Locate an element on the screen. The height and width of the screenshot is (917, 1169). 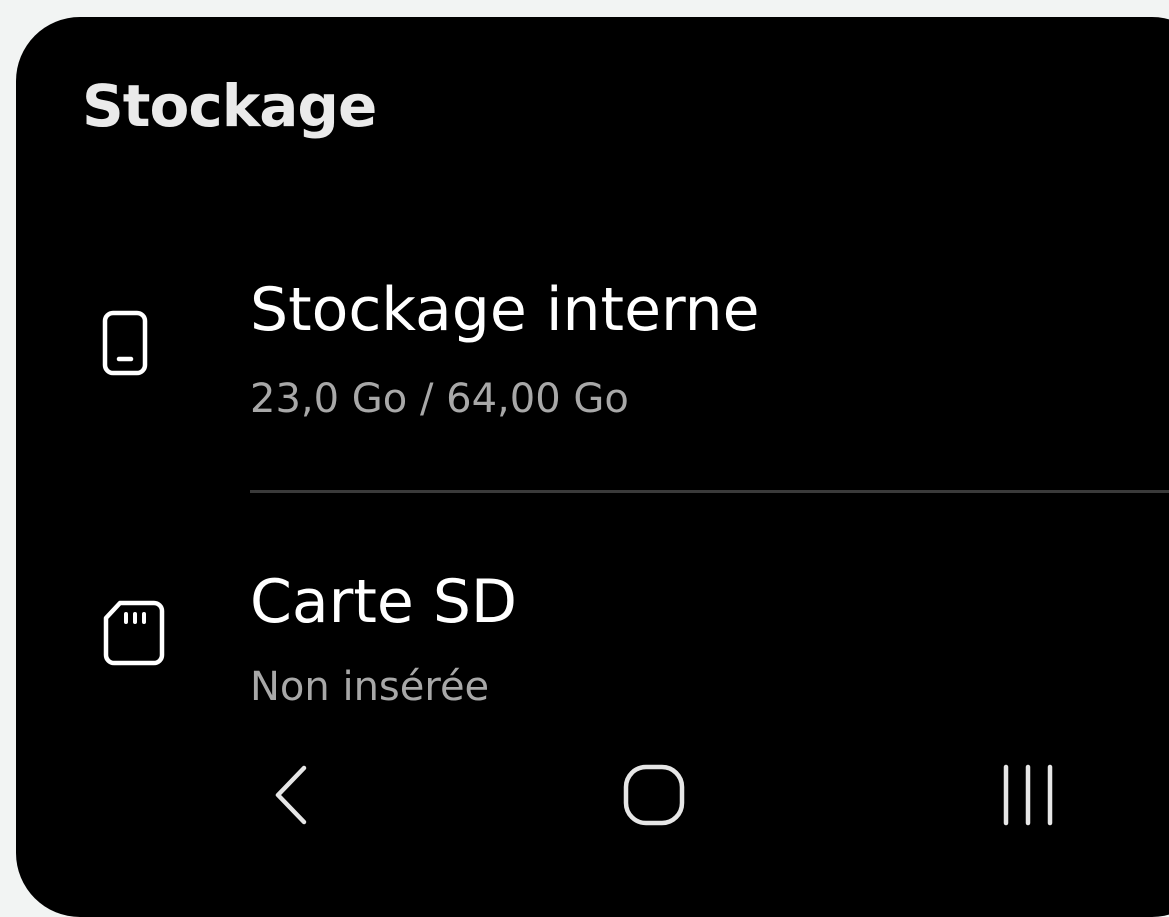
back-icon is located at coordinates (290, 797).